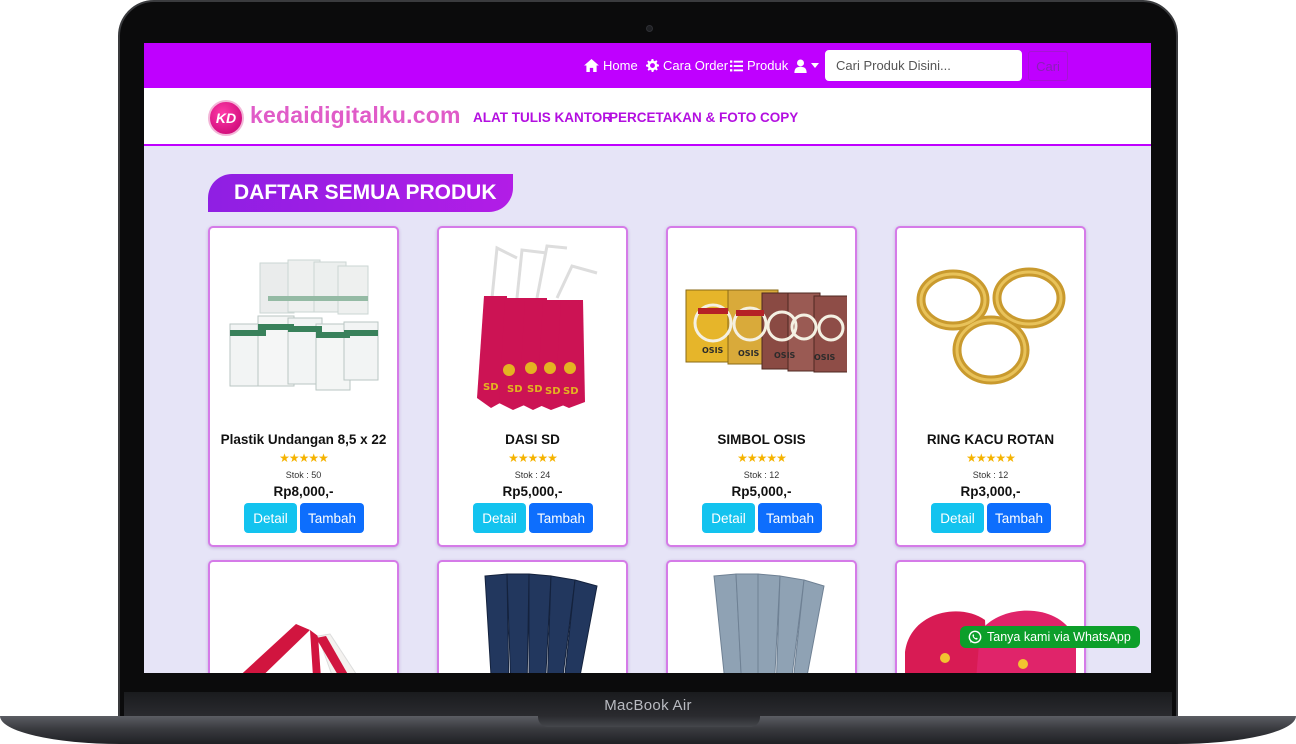 This screenshot has width=1296, height=744. I want to click on whatsapp-chat-button: Tanya kami via WhatsApp, so click(1050, 637).